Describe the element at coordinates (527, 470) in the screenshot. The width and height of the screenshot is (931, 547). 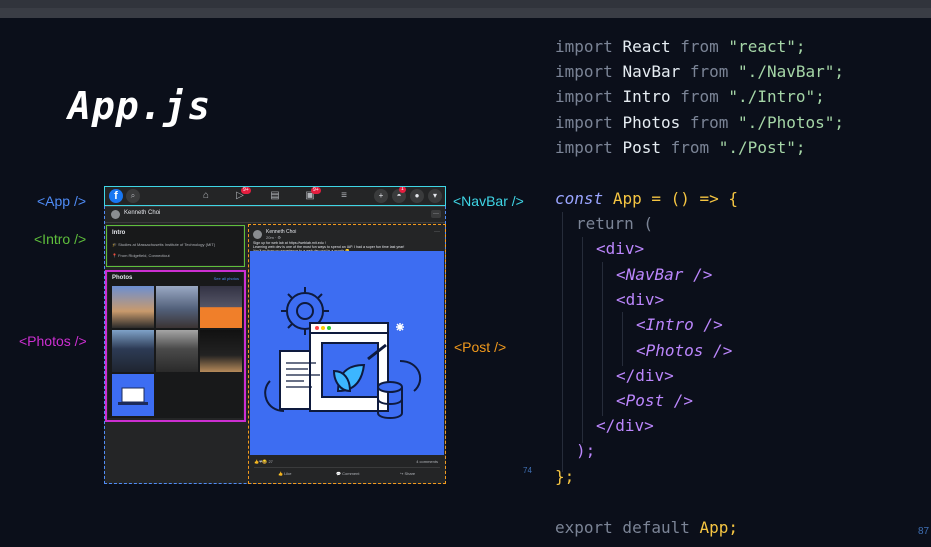
I see `small-page-number: 74` at that location.